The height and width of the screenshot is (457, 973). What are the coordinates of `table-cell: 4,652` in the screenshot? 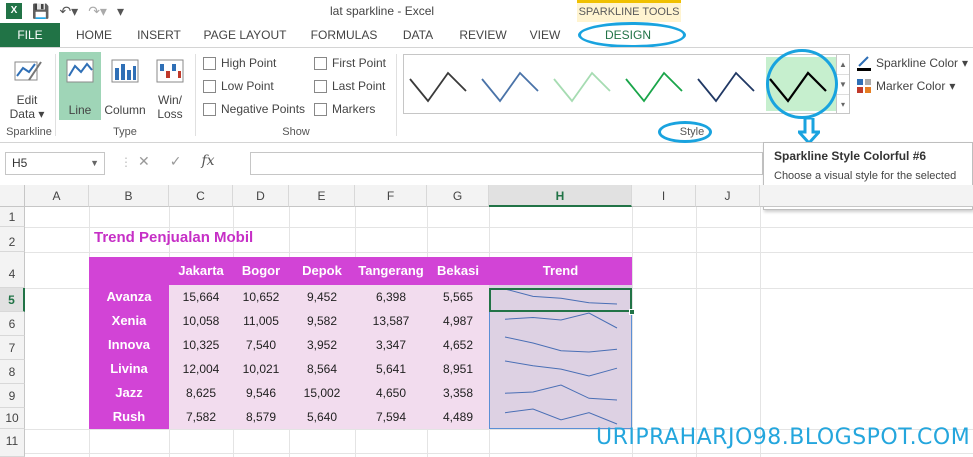 It's located at (458, 345).